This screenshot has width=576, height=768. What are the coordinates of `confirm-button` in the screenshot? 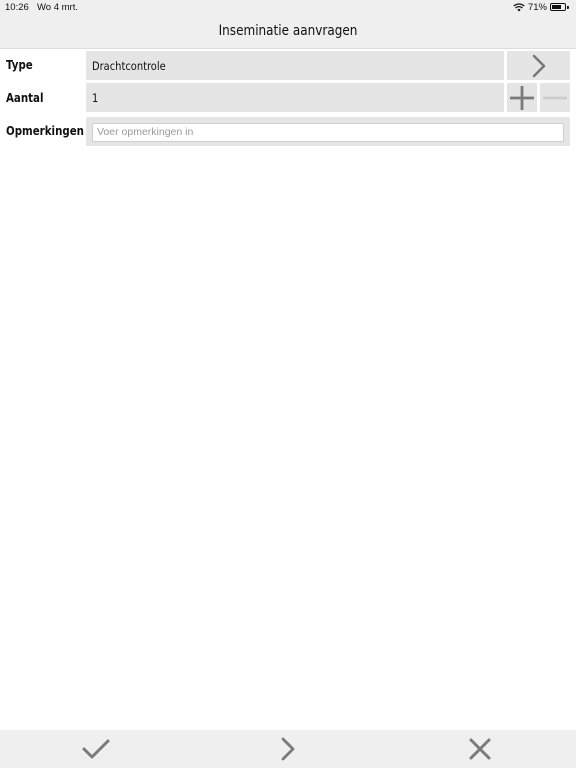 It's located at (96, 749).